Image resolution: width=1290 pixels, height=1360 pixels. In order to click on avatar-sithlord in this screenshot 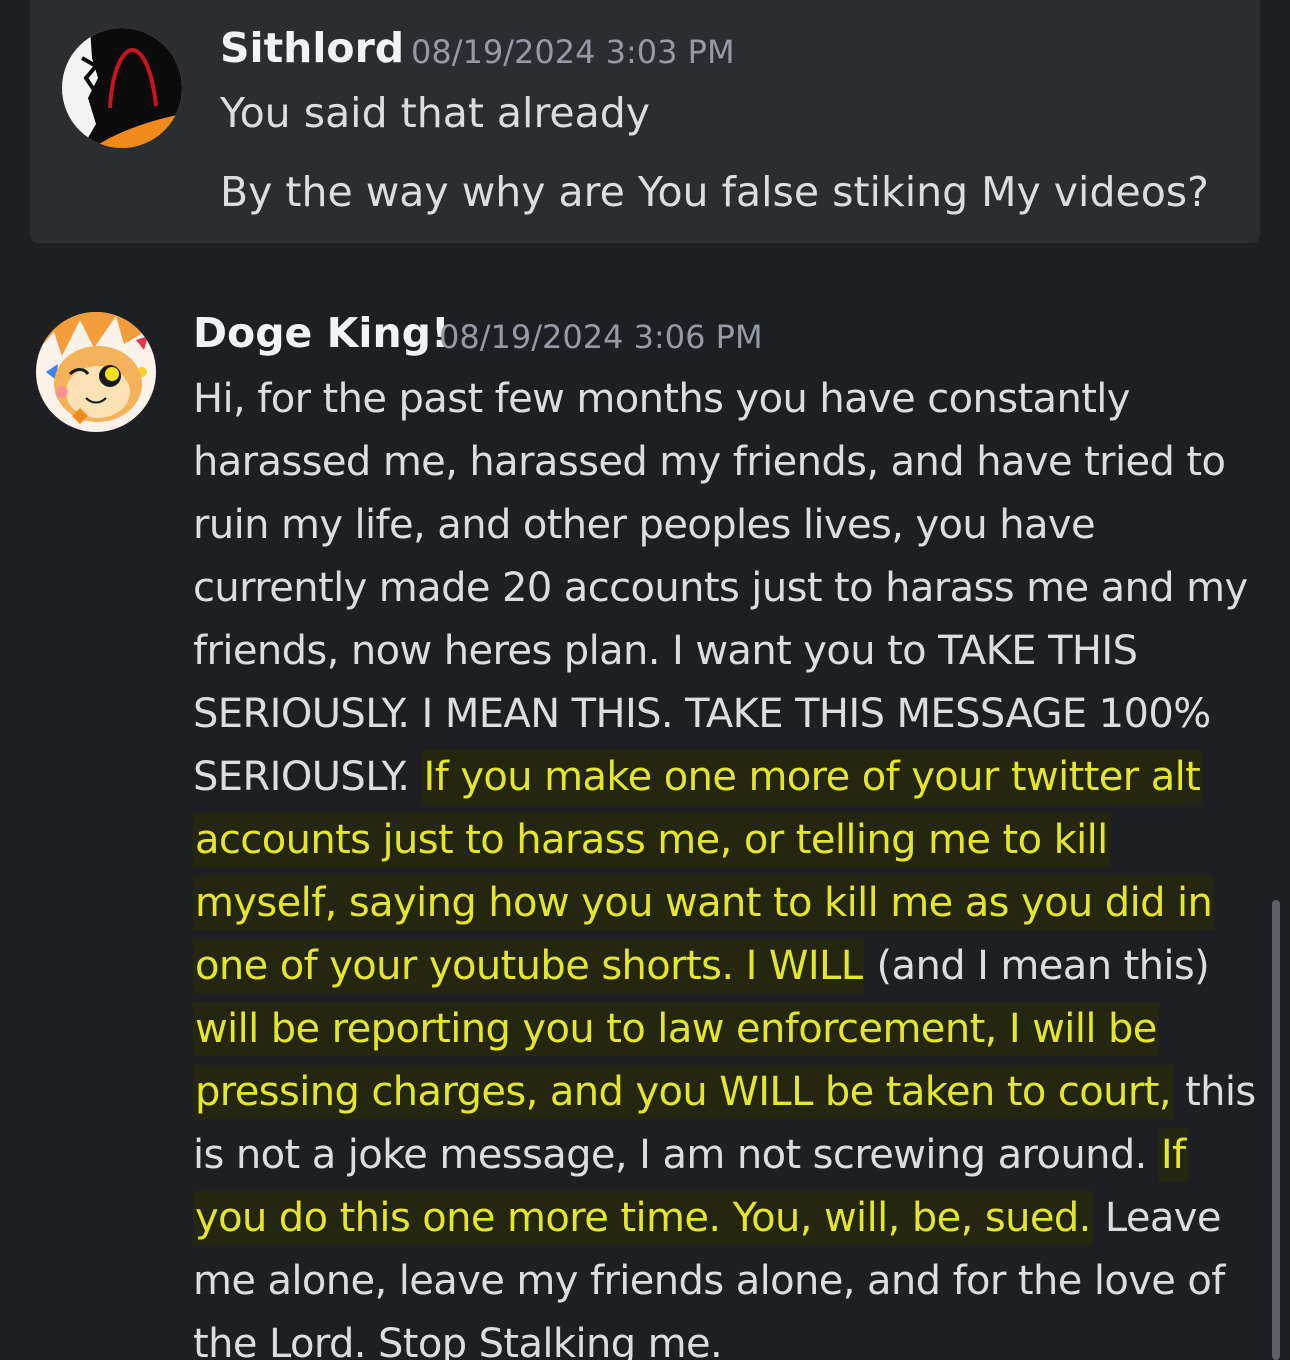, I will do `click(122, 88)`.